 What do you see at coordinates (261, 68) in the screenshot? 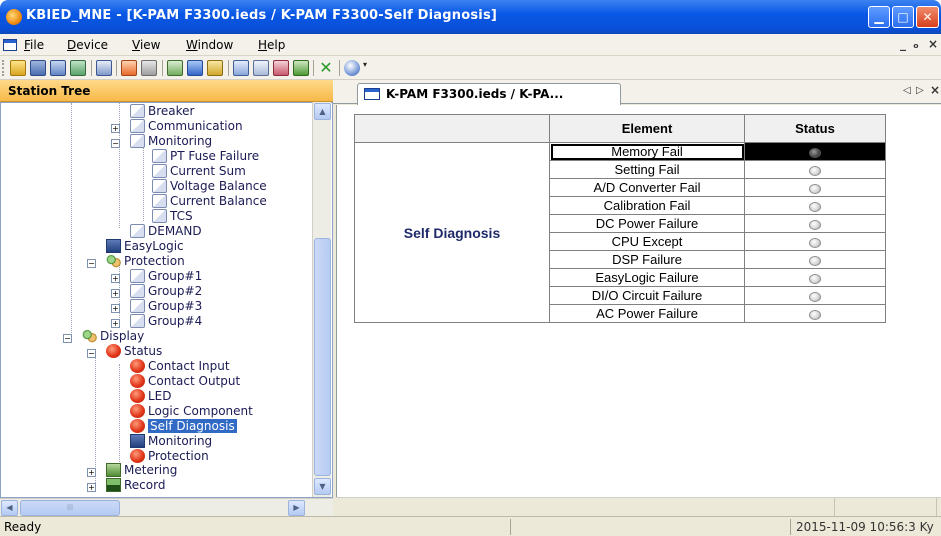
I see `link-icon` at bounding box center [261, 68].